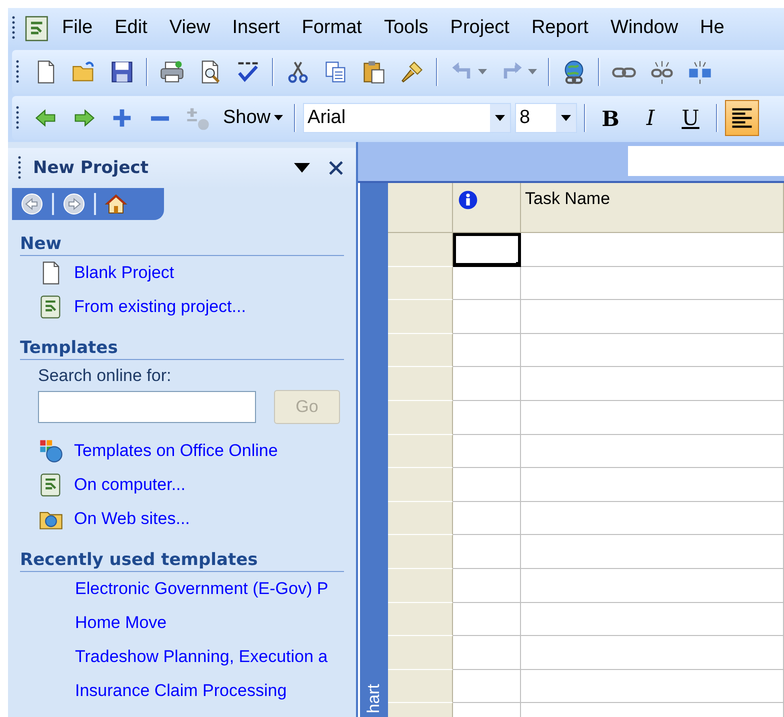  I want to click on menu-item: Window, so click(644, 28).